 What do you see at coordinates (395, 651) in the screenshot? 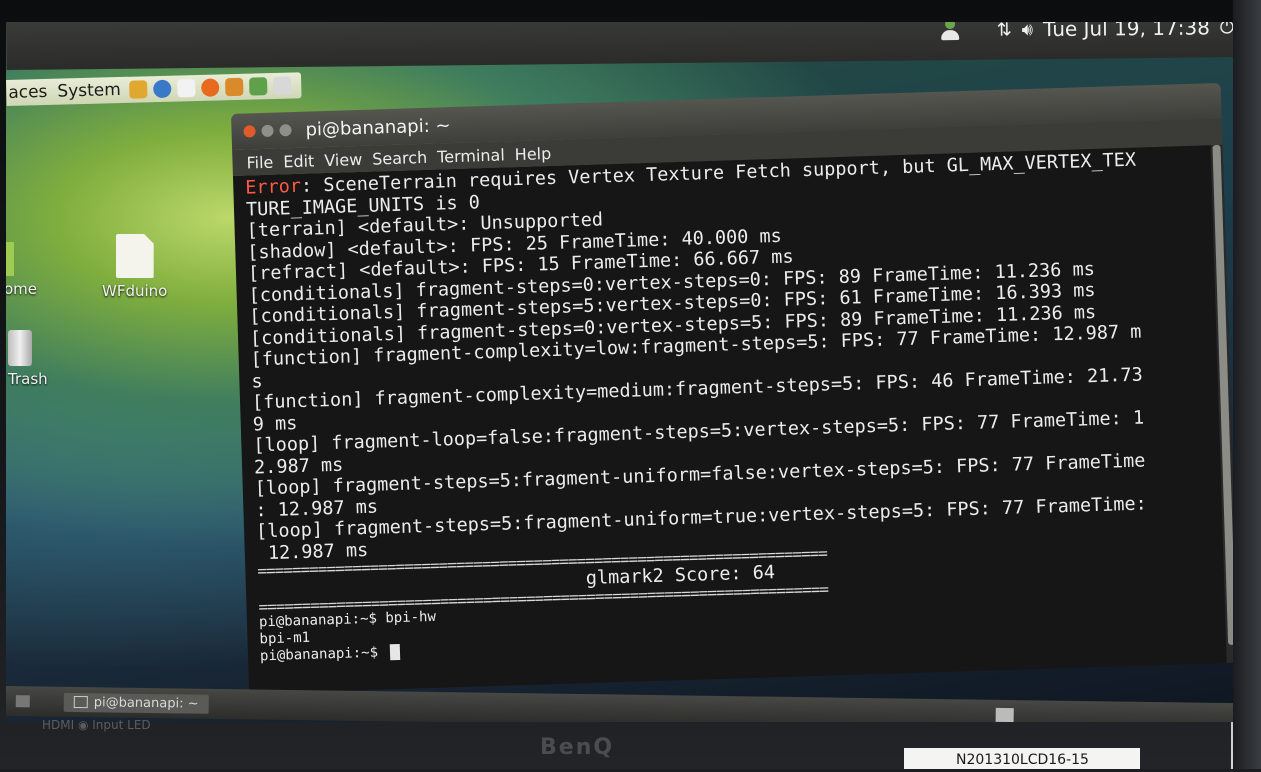
I see `text-cursor` at bounding box center [395, 651].